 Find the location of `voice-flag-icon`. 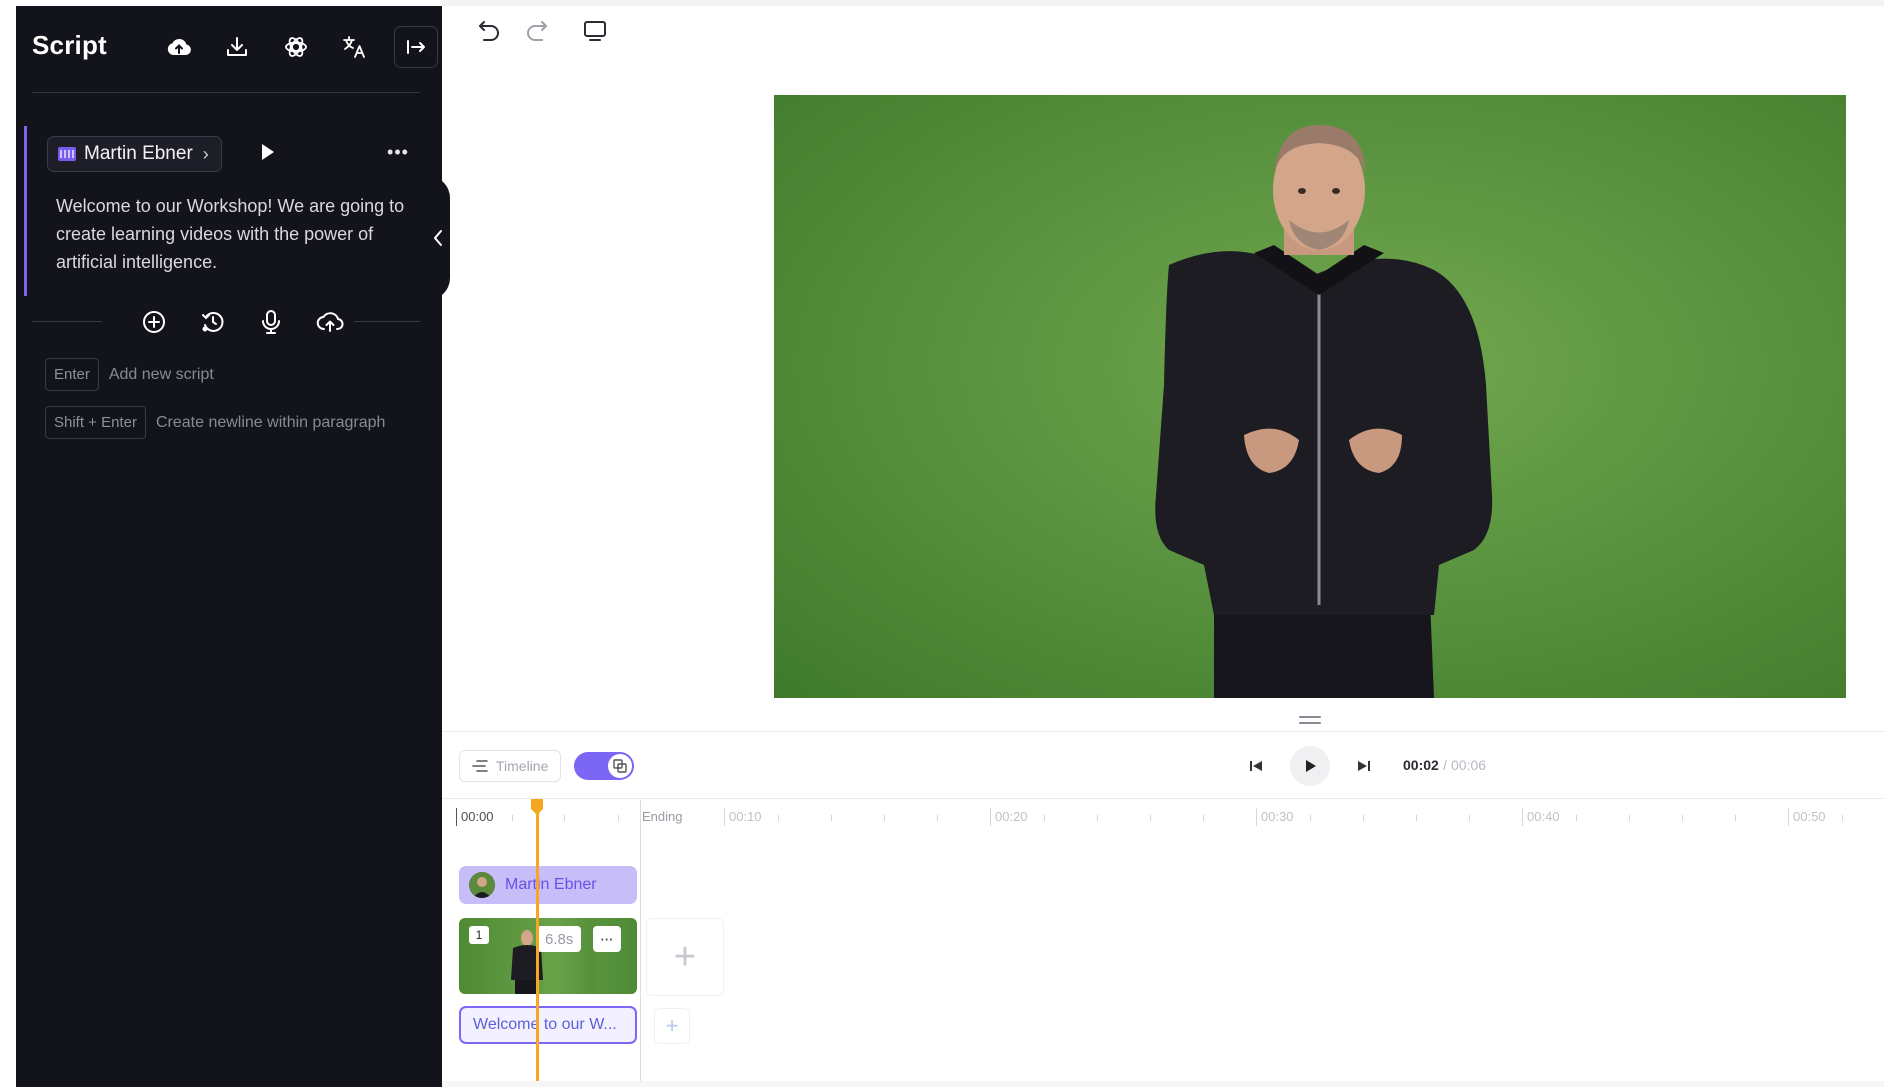

voice-flag-icon is located at coordinates (67, 154).